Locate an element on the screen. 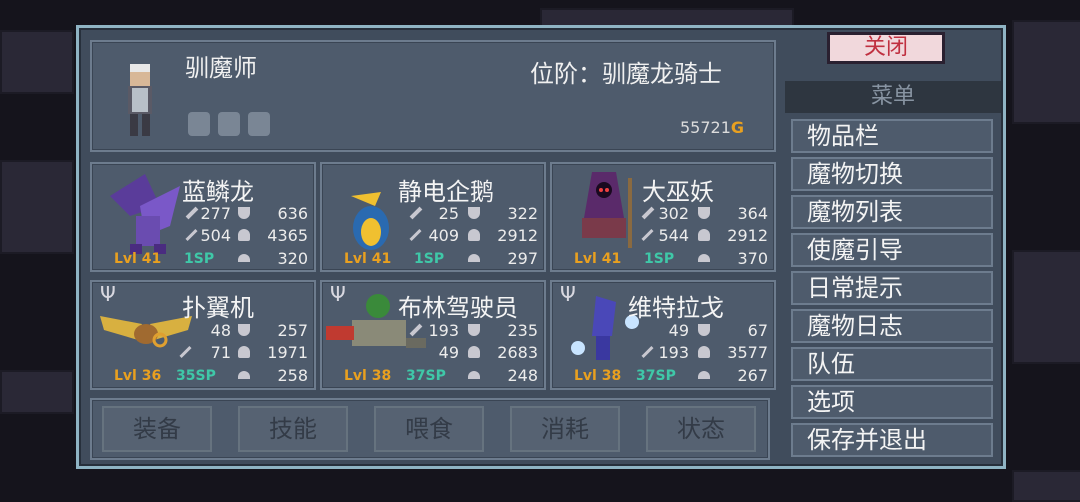 The height and width of the screenshot is (502, 1080). menu-item-inventory: 物品栏 is located at coordinates (892, 136).